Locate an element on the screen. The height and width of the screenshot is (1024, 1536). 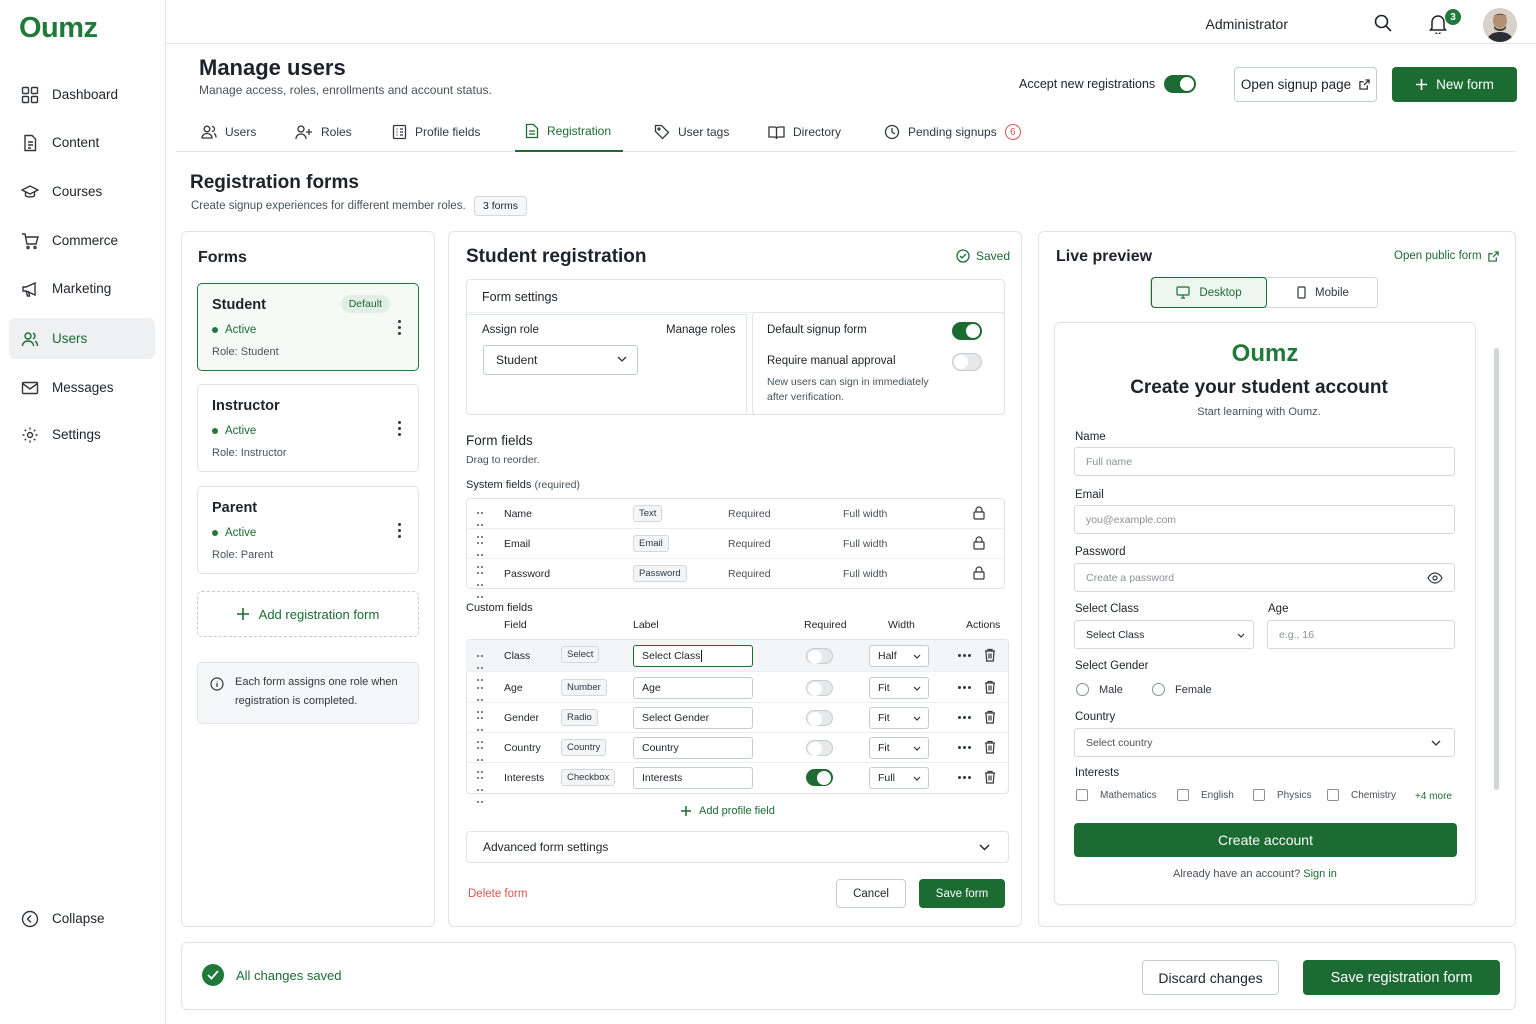
delete-form-link: Delete form is located at coordinates (497, 894).